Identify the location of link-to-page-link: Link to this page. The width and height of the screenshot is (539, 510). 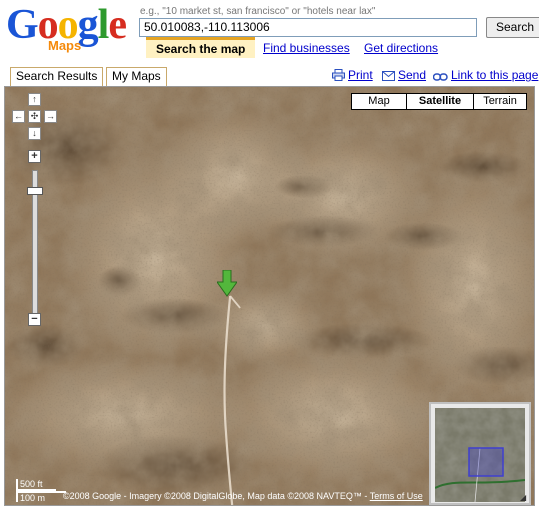
(485, 76).